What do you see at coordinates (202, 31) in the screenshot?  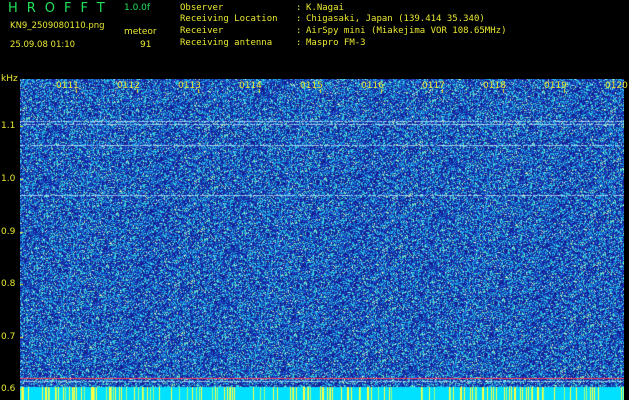 I see `info-label-receiver: Receiver` at bounding box center [202, 31].